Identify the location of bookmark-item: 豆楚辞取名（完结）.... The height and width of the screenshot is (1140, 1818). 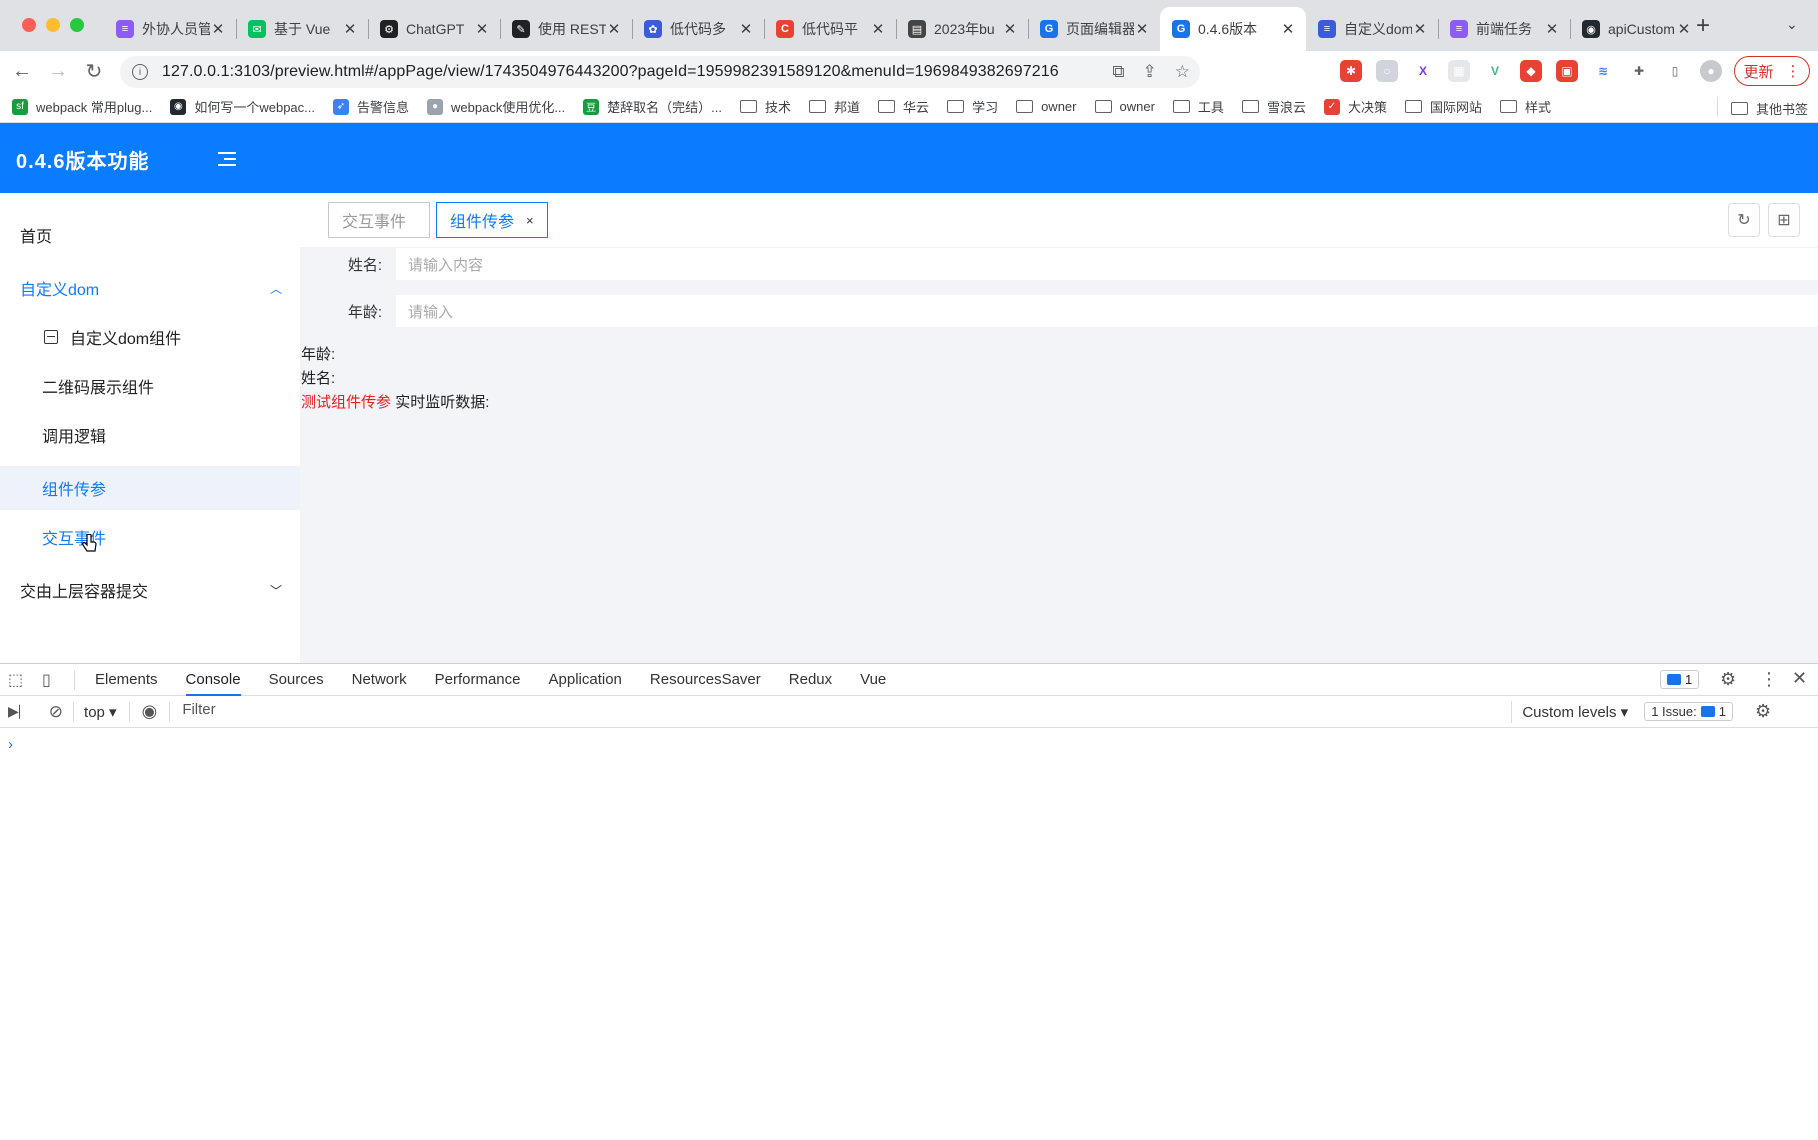
(652, 106).